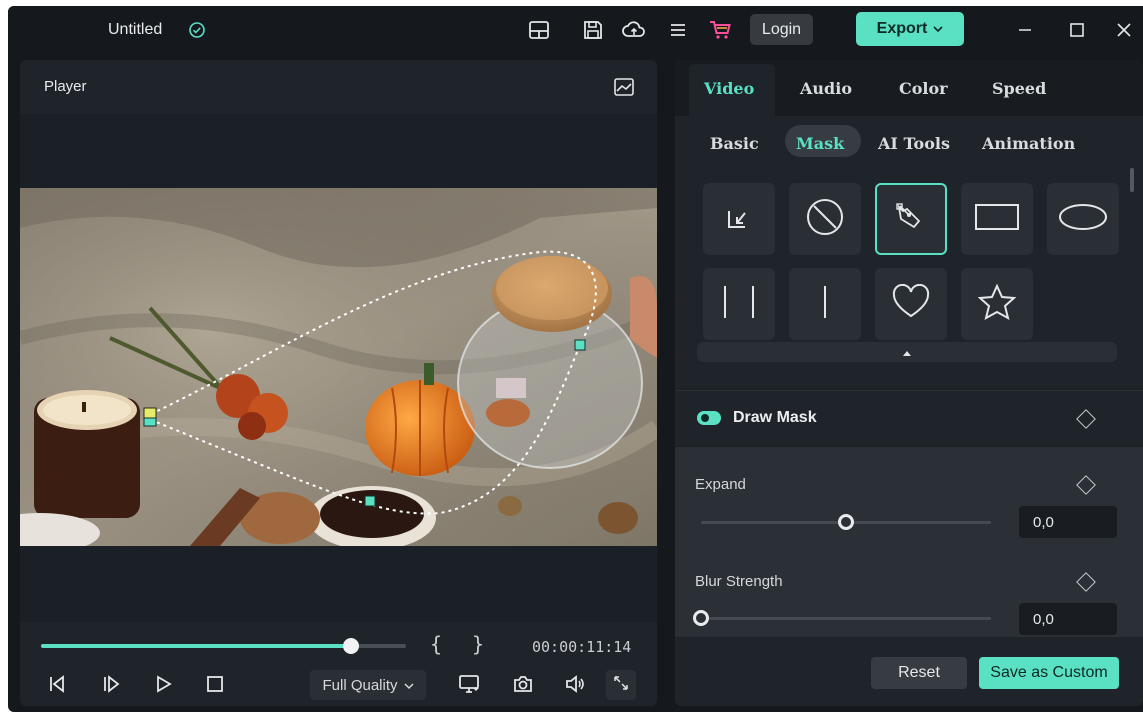  What do you see at coordinates (163, 684) in the screenshot?
I see `play-icon` at bounding box center [163, 684].